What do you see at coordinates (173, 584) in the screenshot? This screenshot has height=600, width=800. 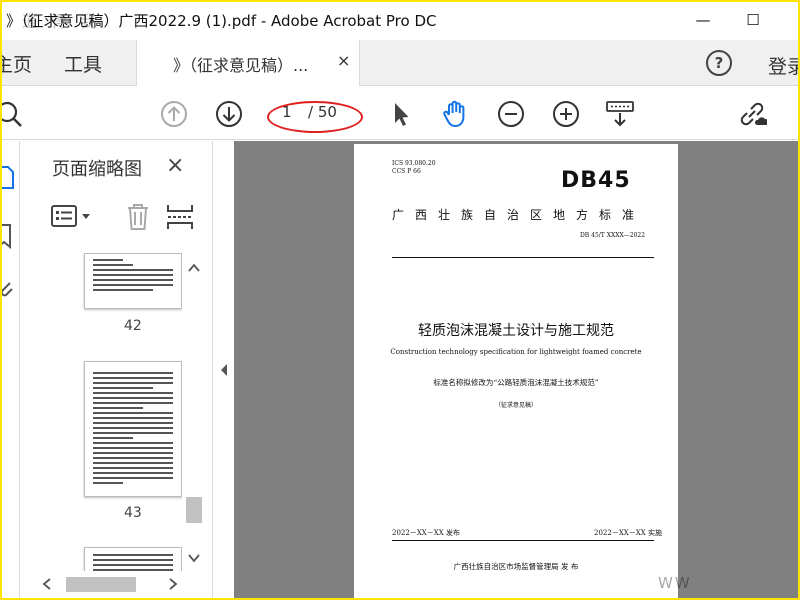 I see `scroll-right-icon` at bounding box center [173, 584].